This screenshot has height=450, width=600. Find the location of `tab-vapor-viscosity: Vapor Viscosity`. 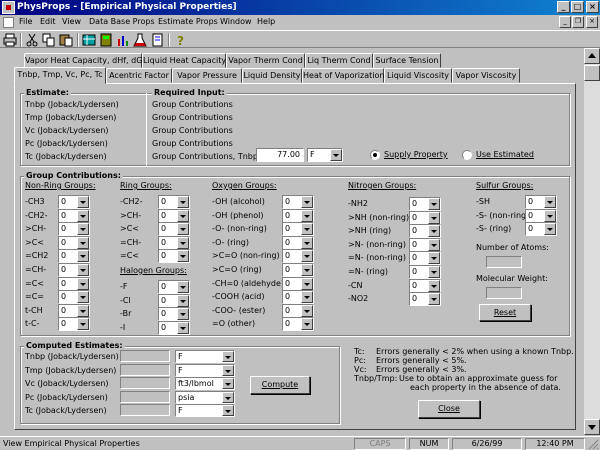

tab-vapor-viscosity: Vapor Viscosity is located at coordinates (486, 75).